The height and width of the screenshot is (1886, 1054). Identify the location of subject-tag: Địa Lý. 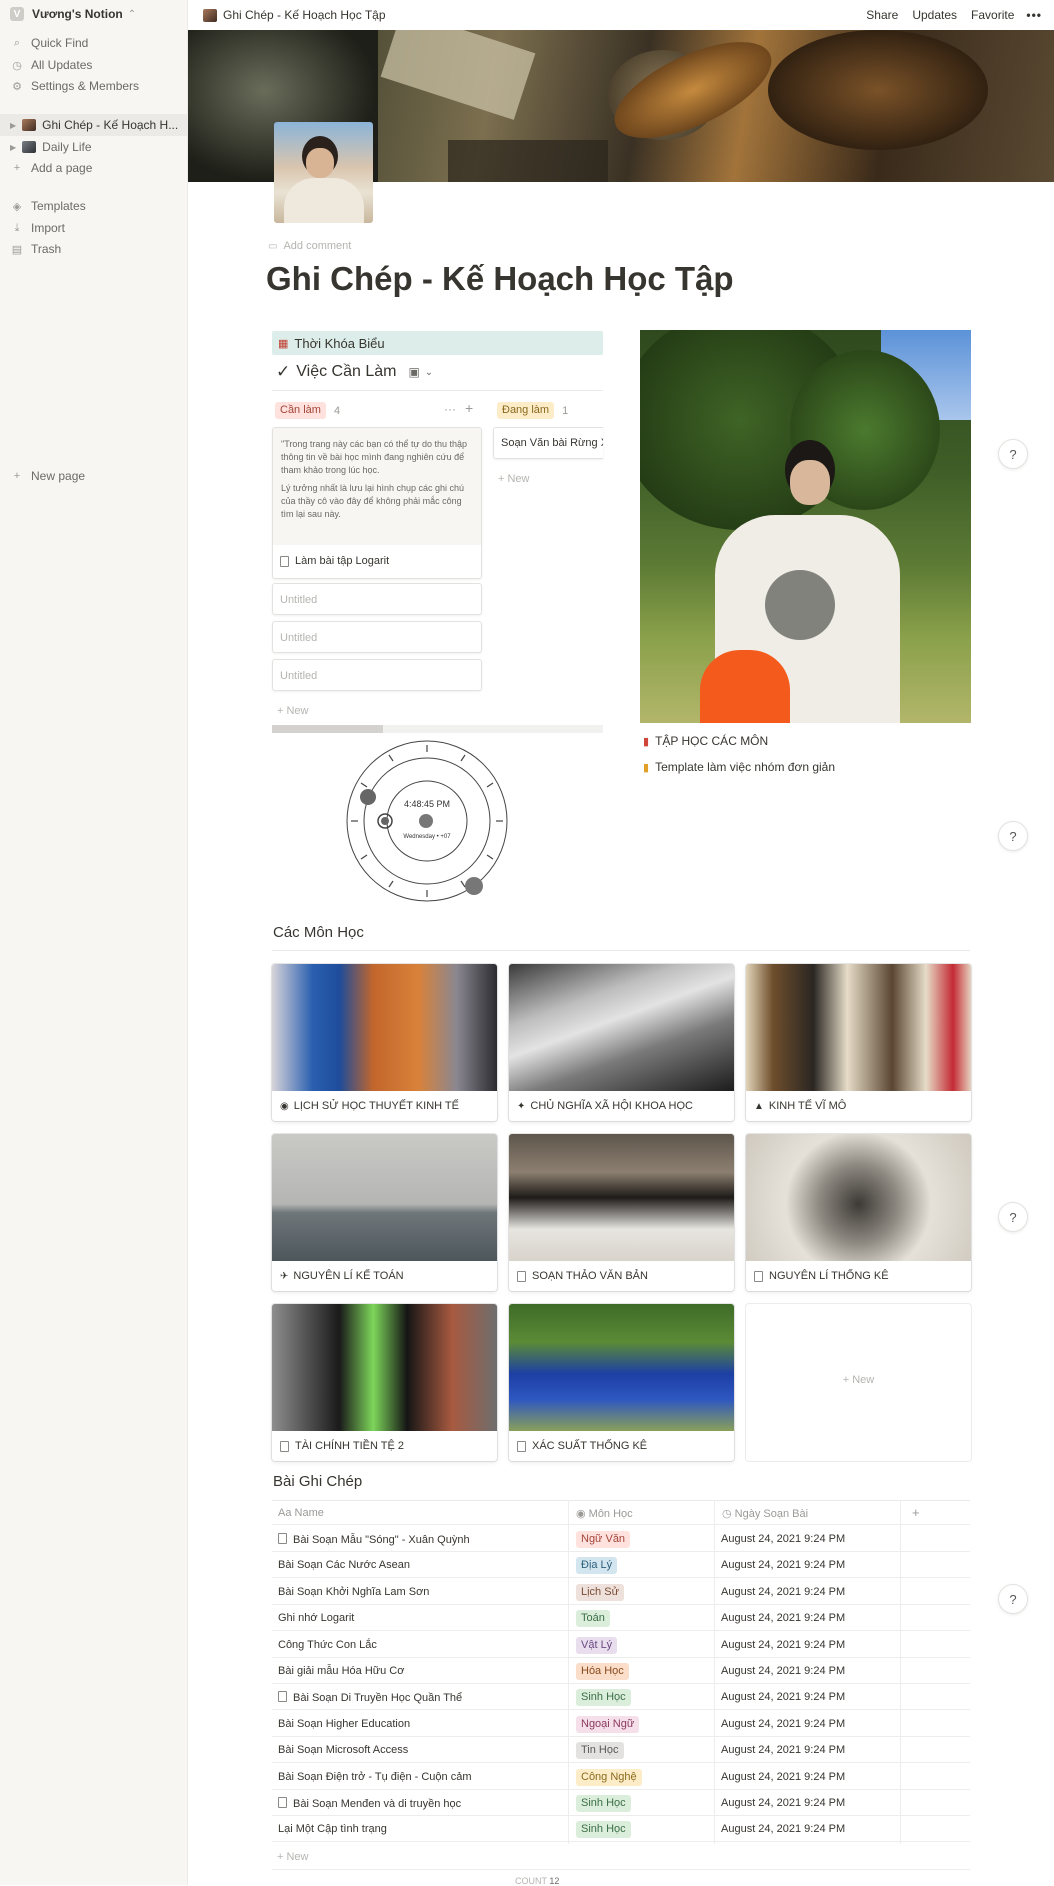
(597, 1566).